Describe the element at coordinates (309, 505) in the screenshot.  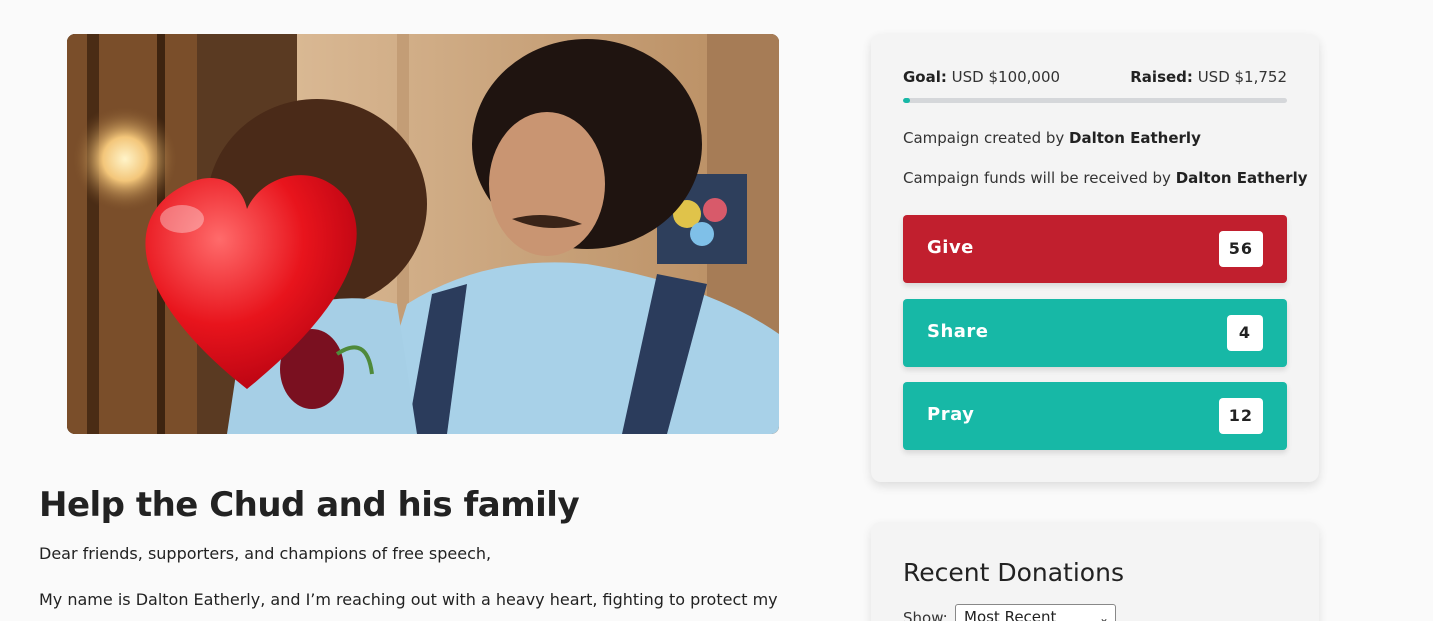
I see `campaign-title: Help the Chud and his family` at that location.